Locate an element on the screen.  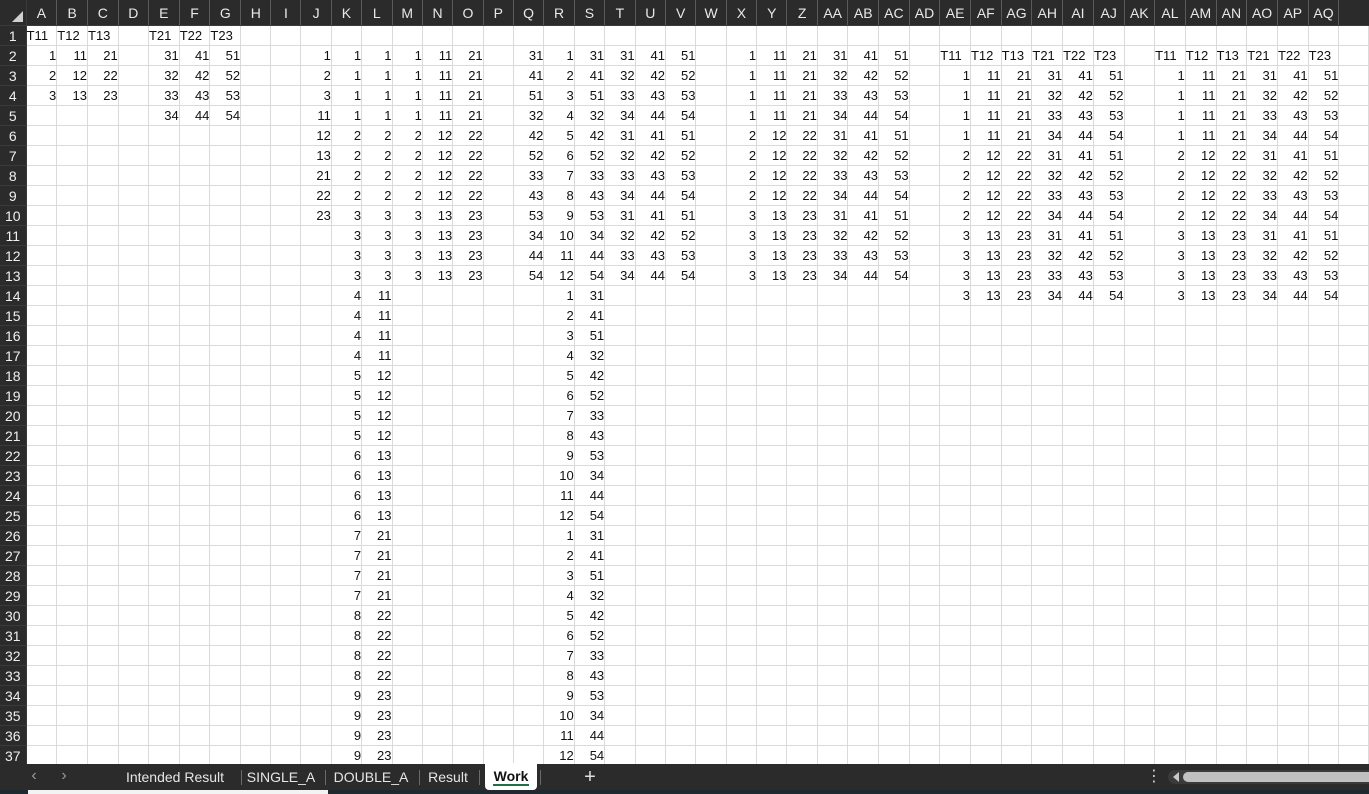
cell-s29: 32 is located at coordinates (590, 595).